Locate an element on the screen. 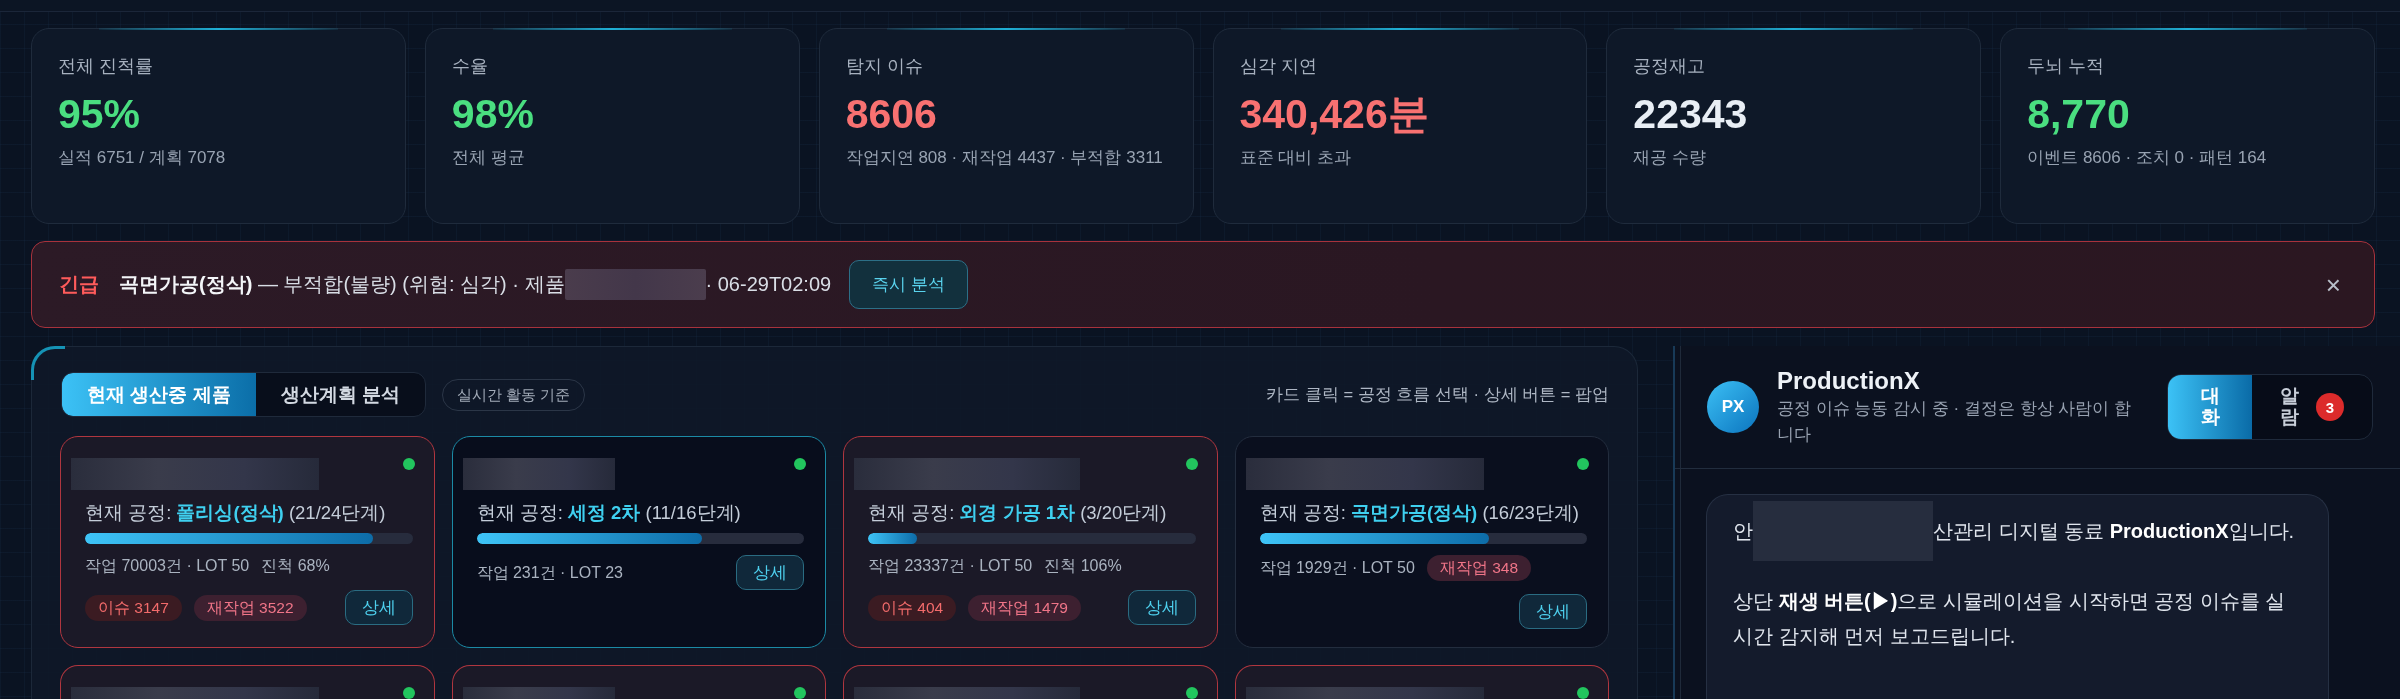 The image size is (2400, 699). progress-text: 진척 68% is located at coordinates (295, 566).